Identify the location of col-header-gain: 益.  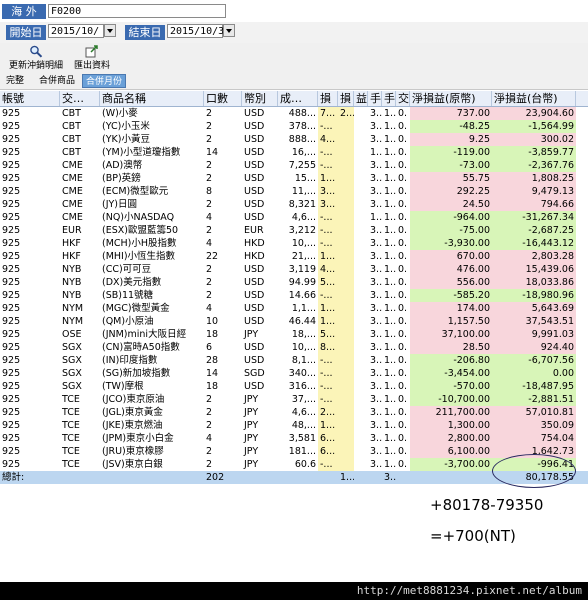
(361, 98).